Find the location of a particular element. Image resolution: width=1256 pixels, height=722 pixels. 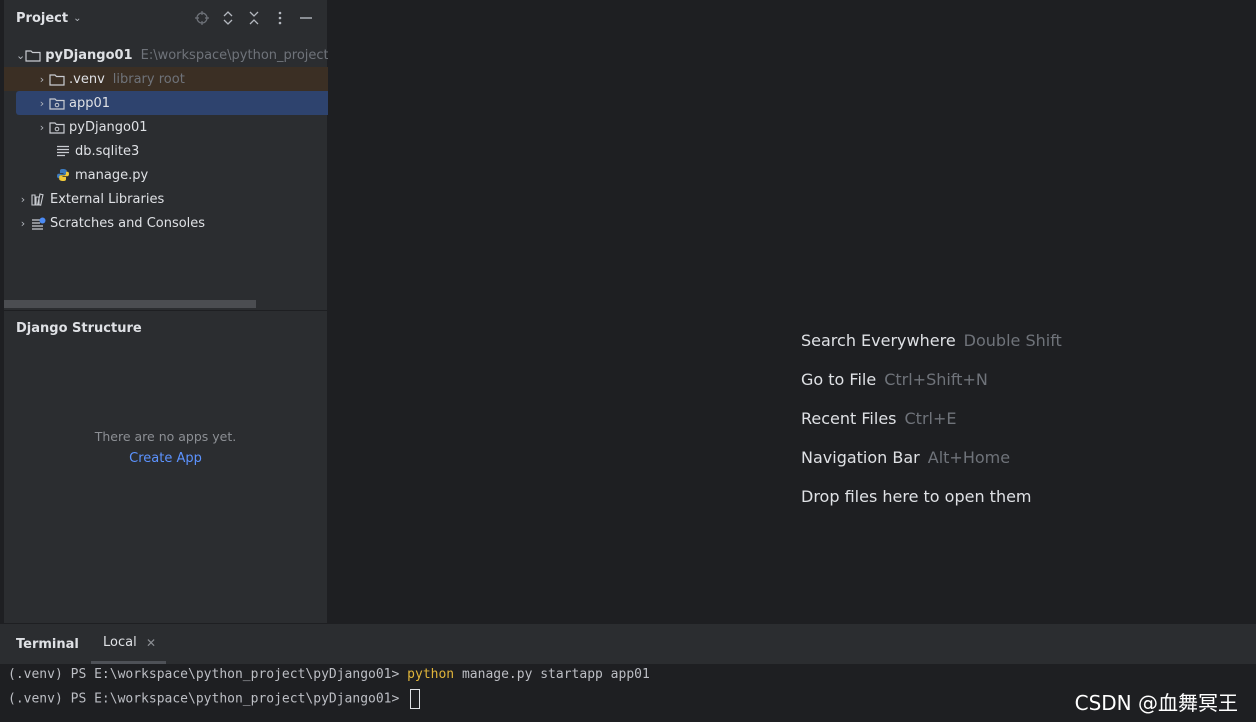

hint-shortcut: Ctrl+Shift+N is located at coordinates (936, 379).